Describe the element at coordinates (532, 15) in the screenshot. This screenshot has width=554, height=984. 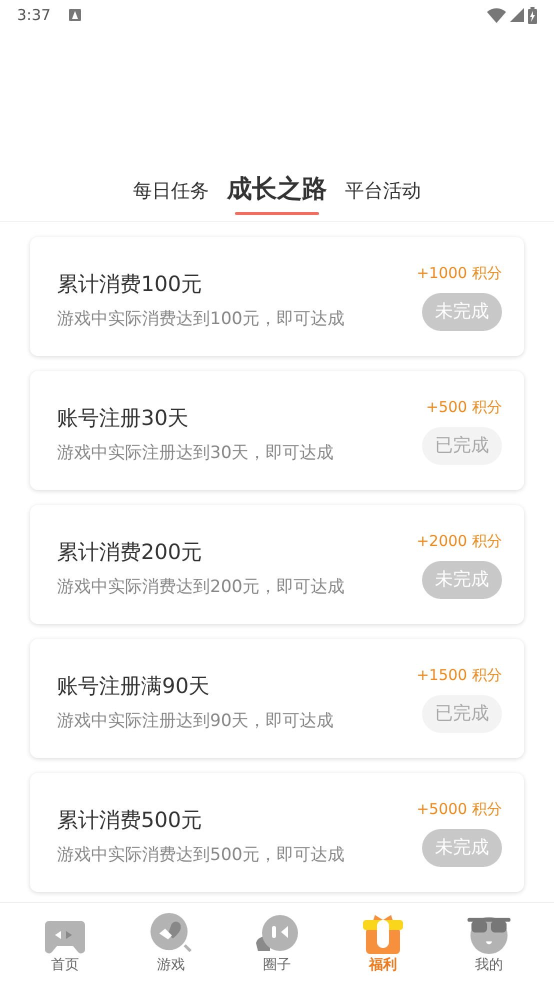
I see `battery-icon` at that location.